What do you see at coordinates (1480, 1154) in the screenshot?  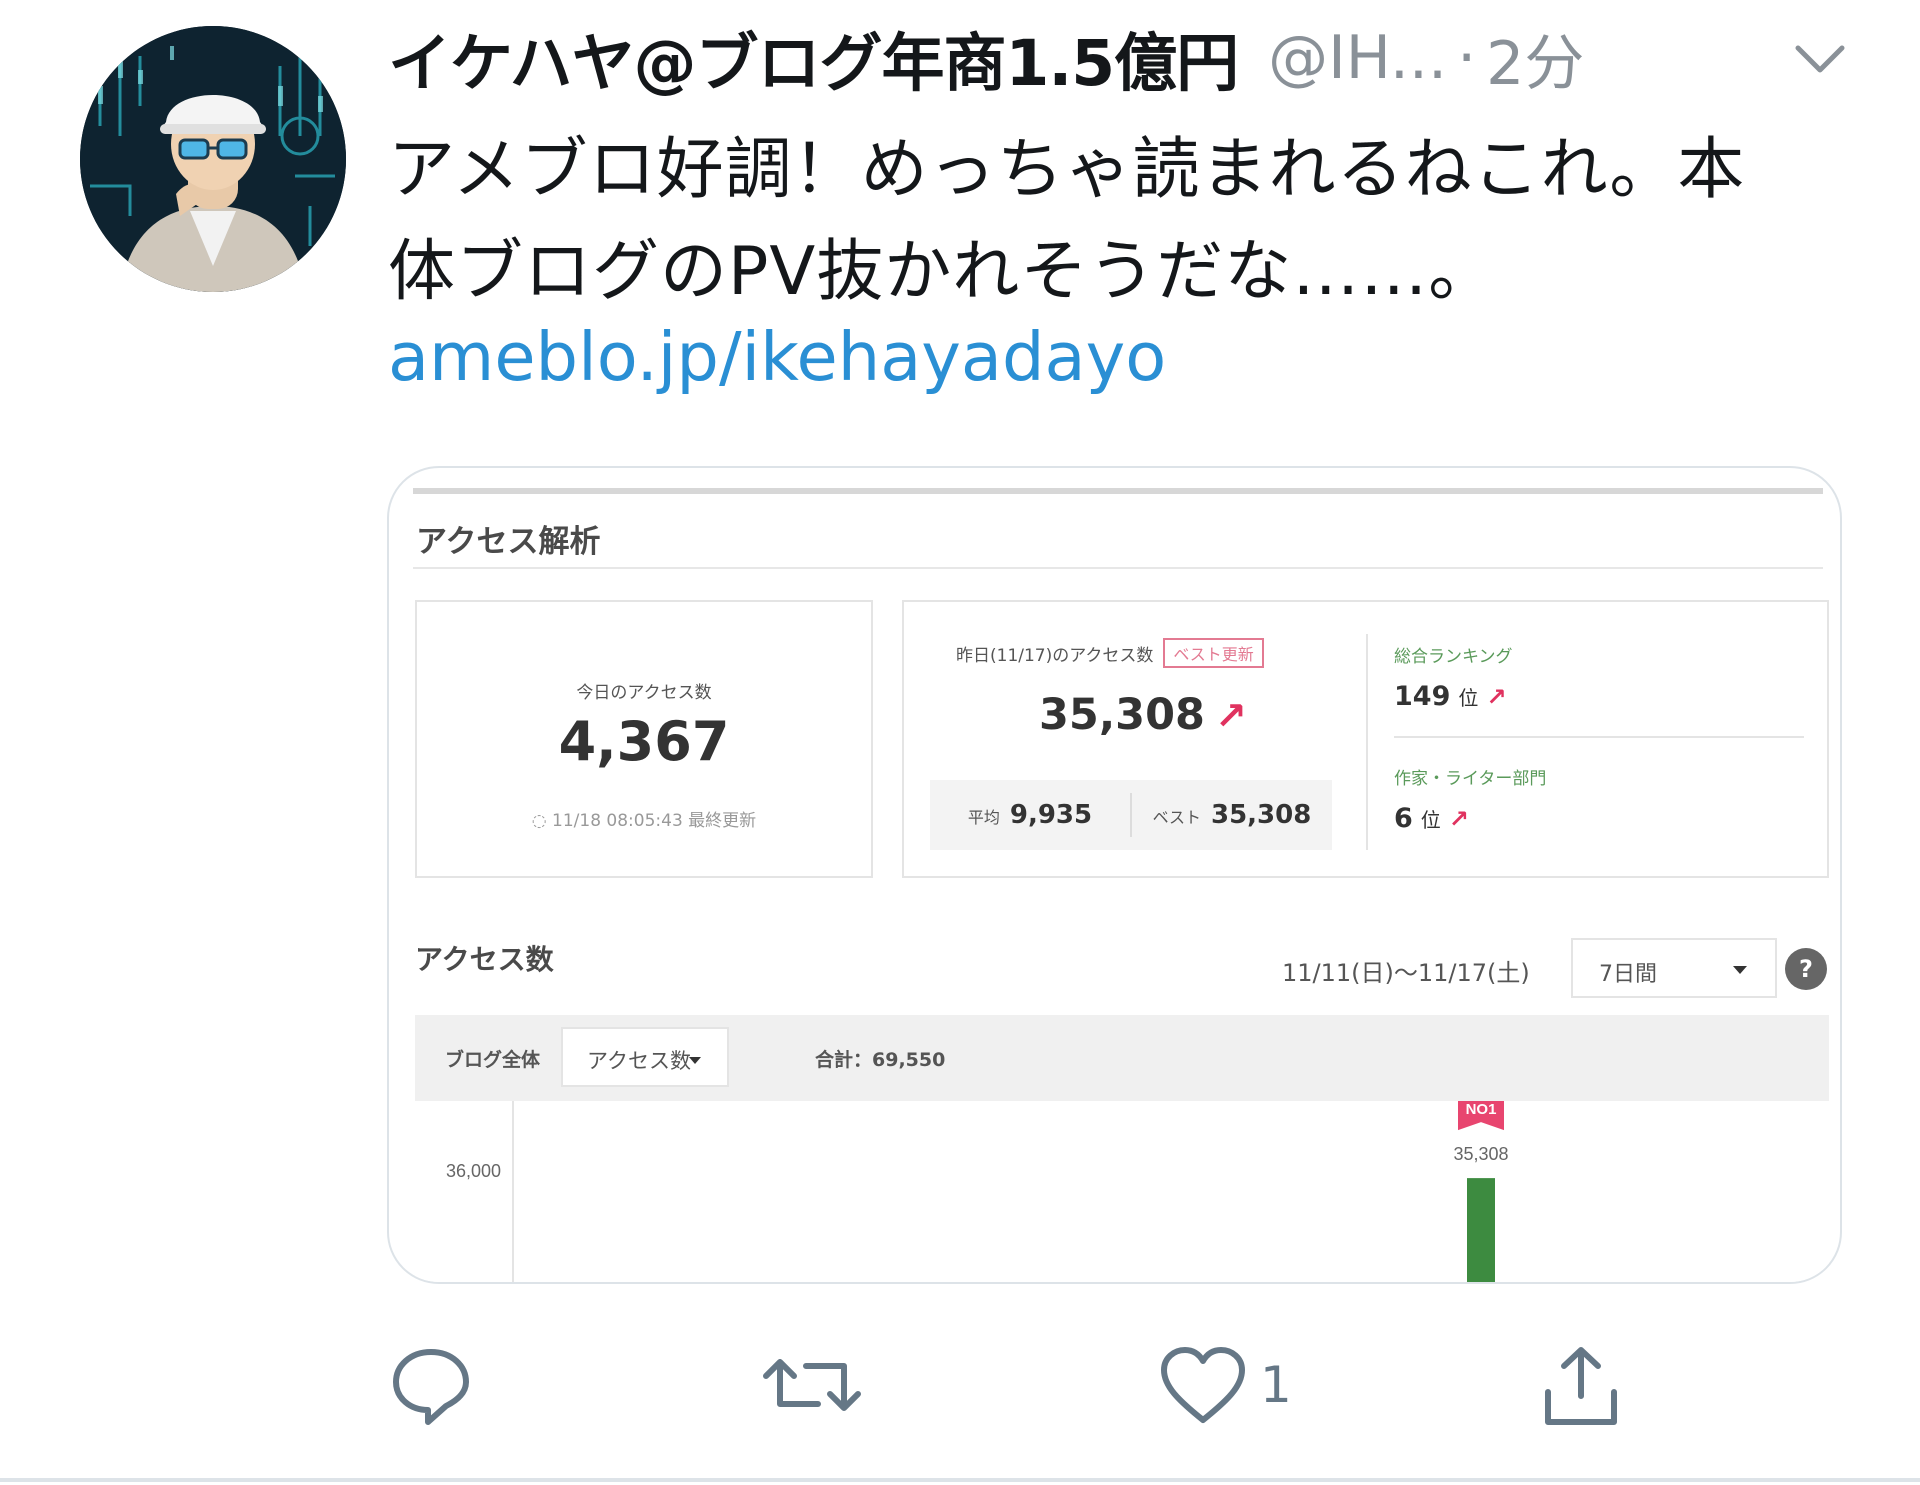 I see `bar-value-label: 35,308` at bounding box center [1480, 1154].